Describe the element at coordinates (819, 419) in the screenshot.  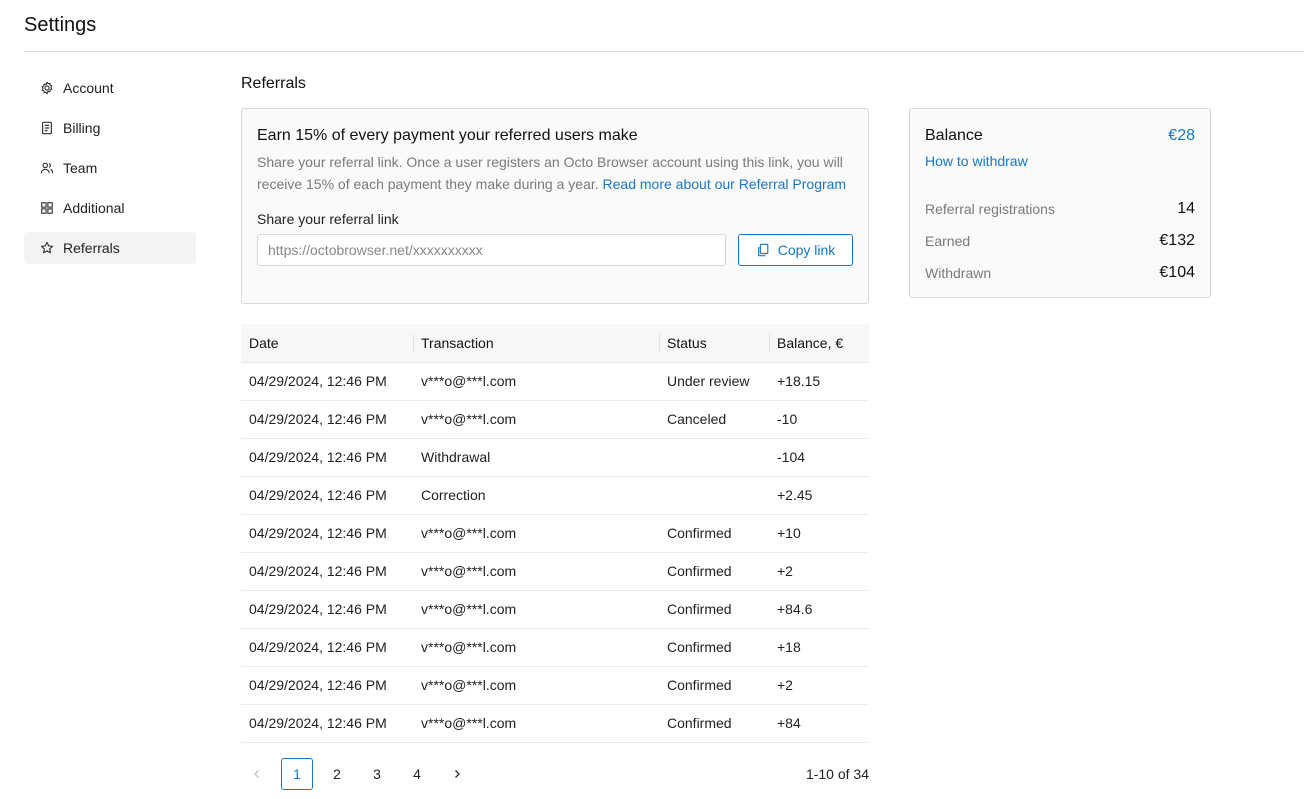
I see `cell-balance: -10` at that location.